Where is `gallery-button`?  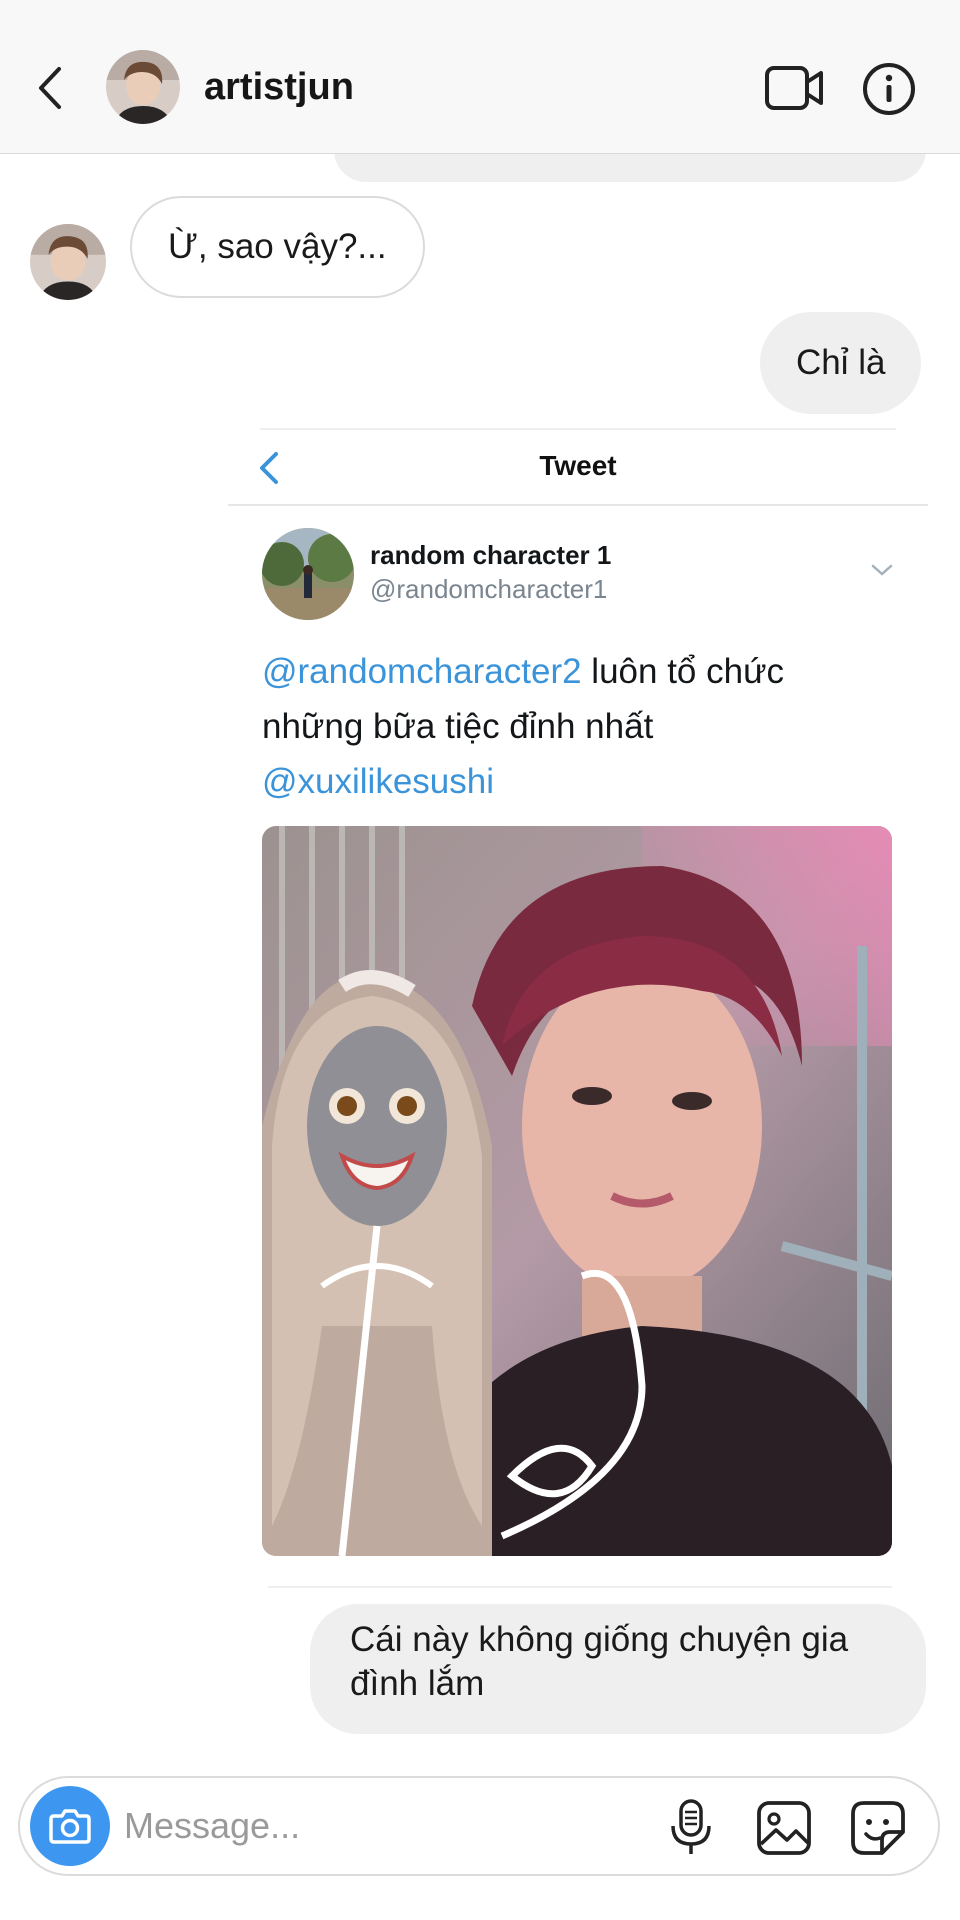 gallery-button is located at coordinates (784, 1828).